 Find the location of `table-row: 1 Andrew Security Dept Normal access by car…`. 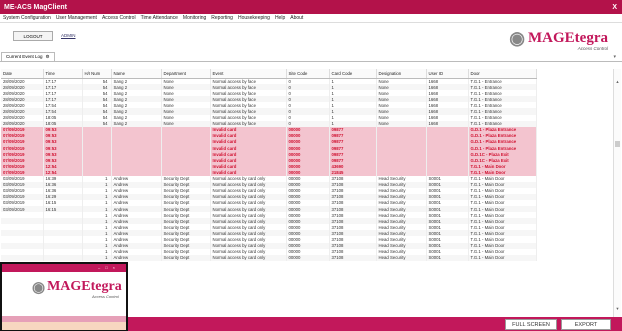

table-row: 1 Andrew Security Dept Normal access by car… is located at coordinates (269, 257).